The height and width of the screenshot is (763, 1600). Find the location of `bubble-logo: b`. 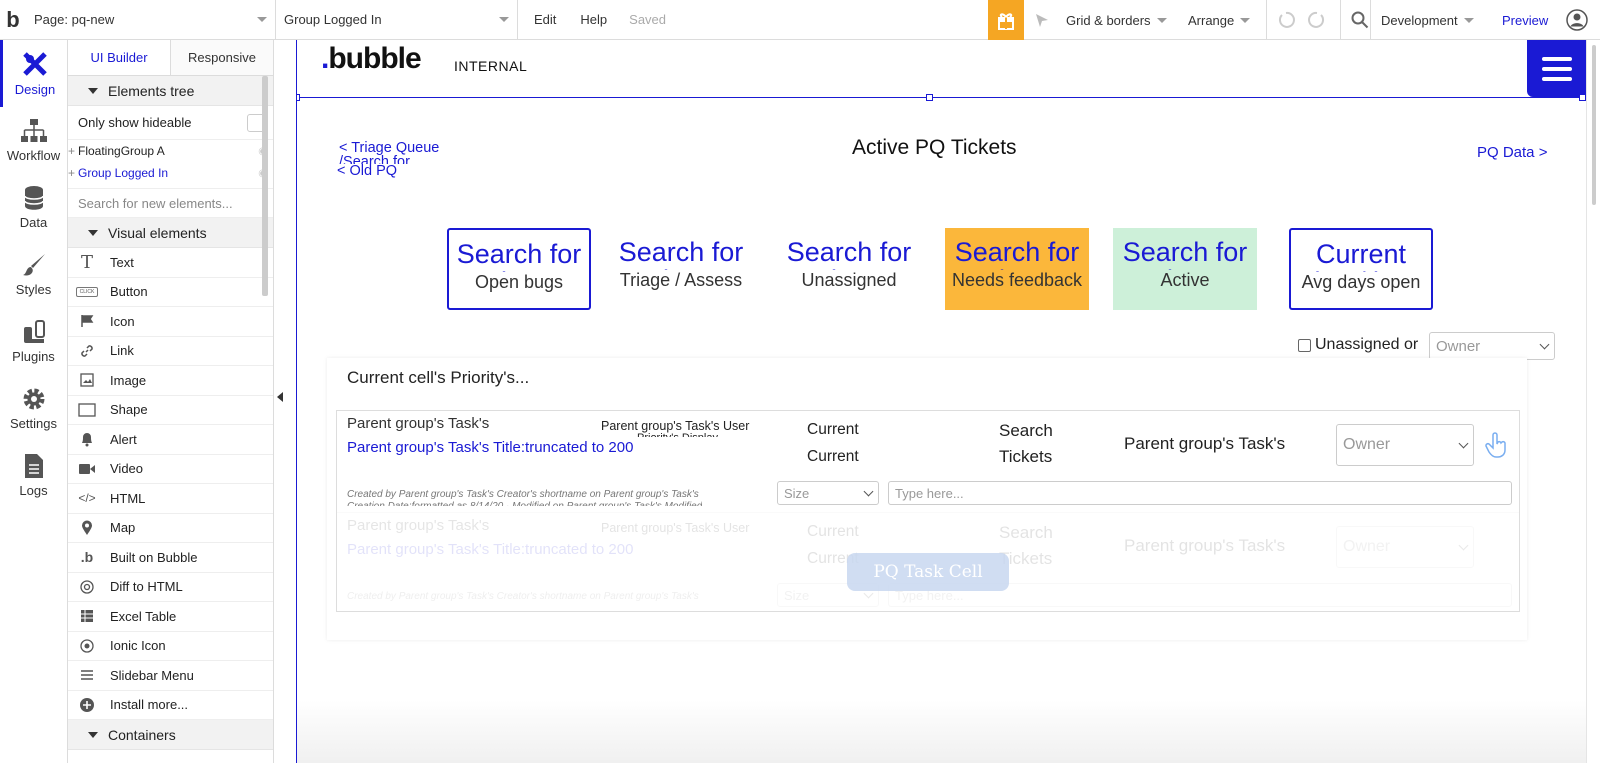

bubble-logo: b is located at coordinates (13, 20).